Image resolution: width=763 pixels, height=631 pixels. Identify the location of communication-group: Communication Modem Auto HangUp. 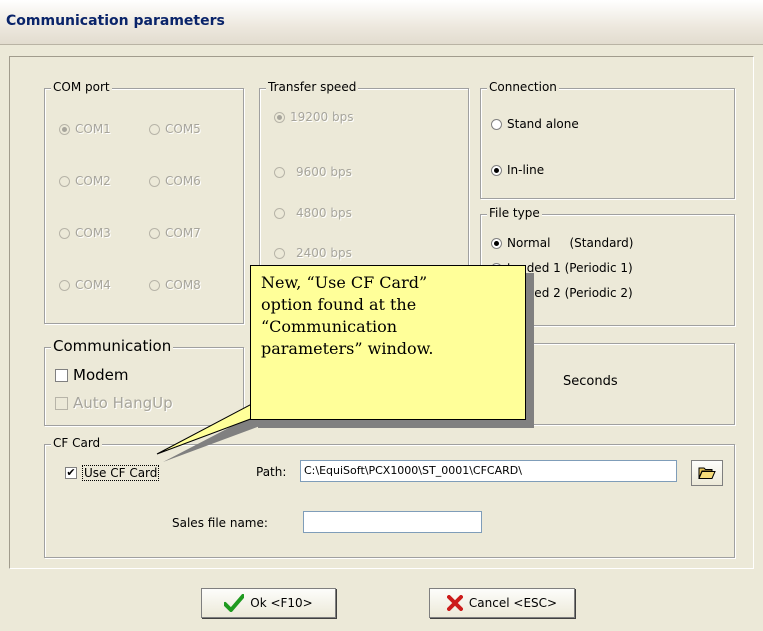
(144, 381).